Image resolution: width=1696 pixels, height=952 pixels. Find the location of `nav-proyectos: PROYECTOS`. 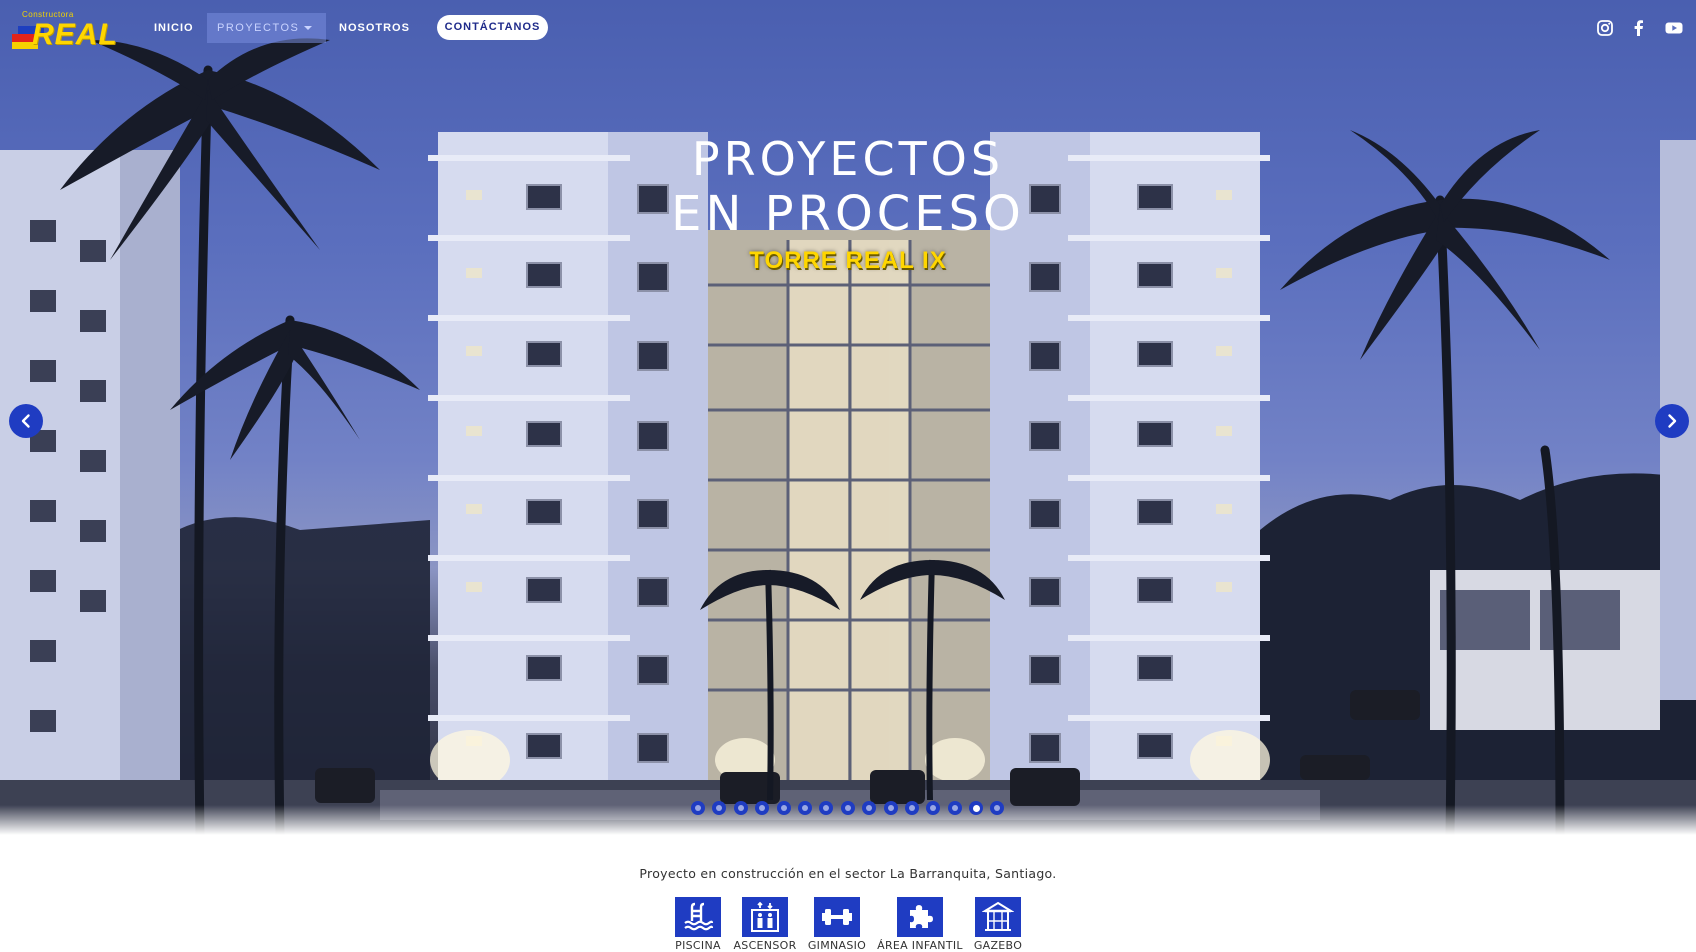

nav-proyectos: PROYECTOS is located at coordinates (266, 28).